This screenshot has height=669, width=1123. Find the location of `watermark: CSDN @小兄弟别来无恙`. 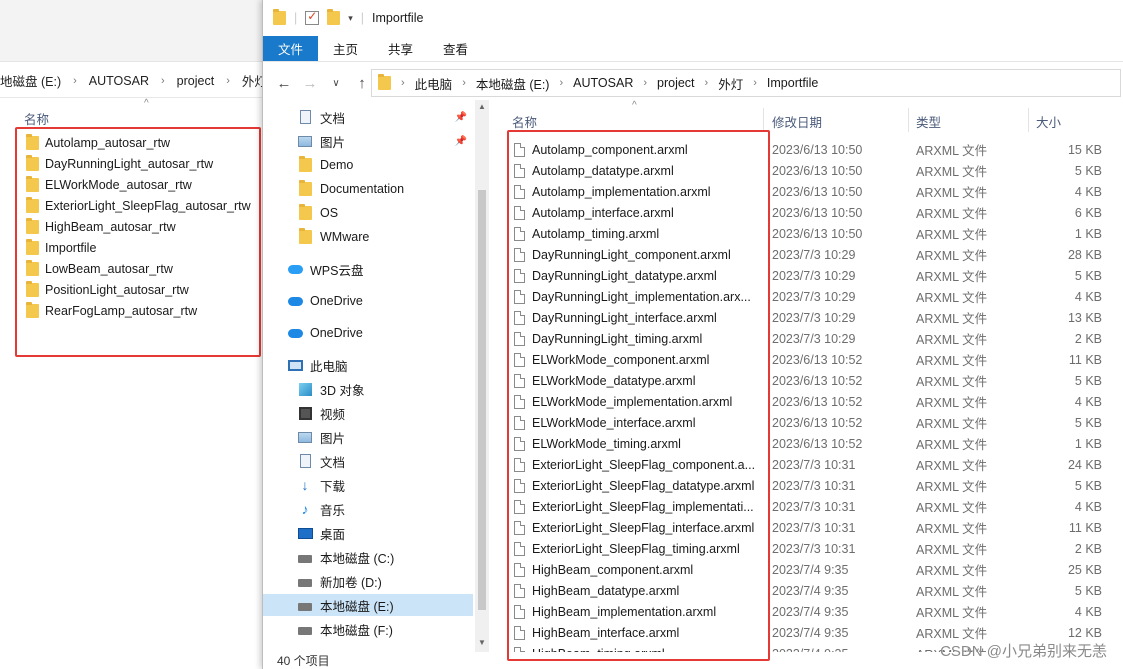

watermark: CSDN @小兄弟别来无恙 is located at coordinates (1023, 651).